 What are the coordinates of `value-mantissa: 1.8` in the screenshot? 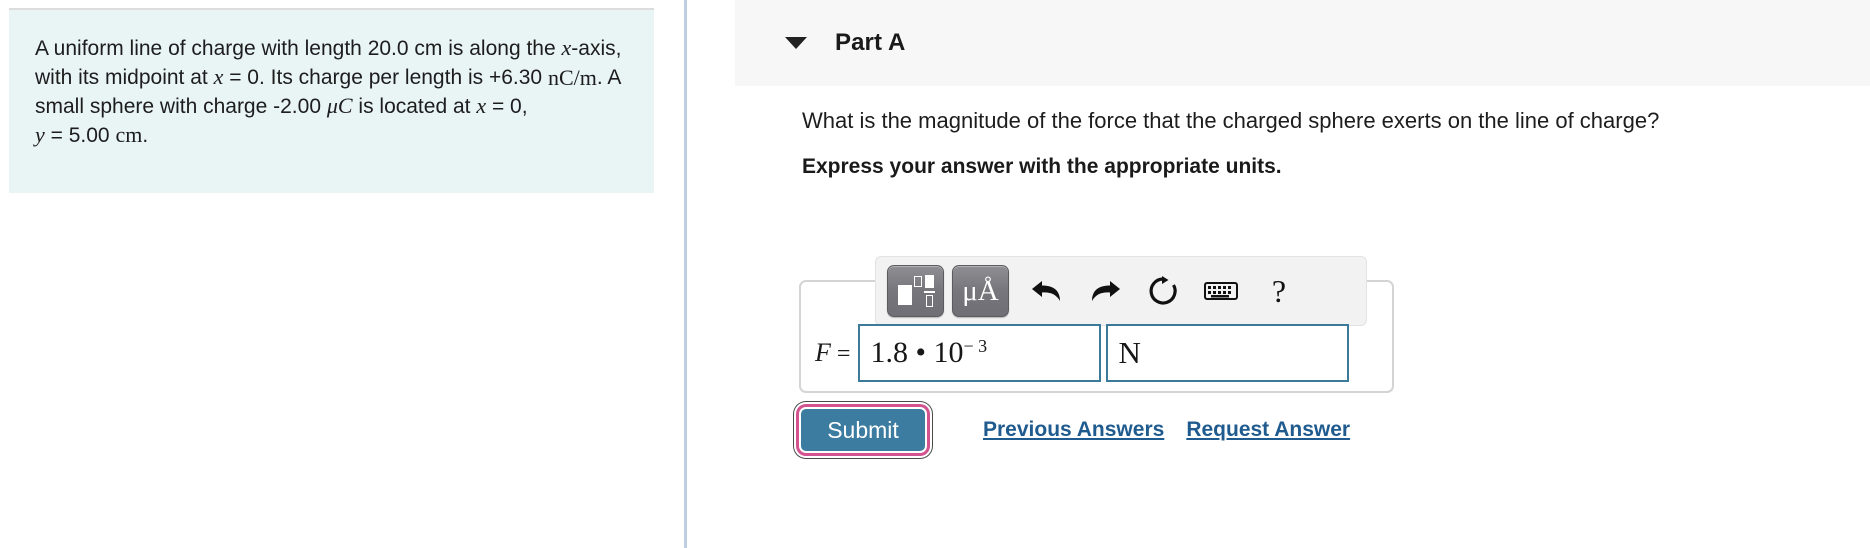 It's located at (889, 352).